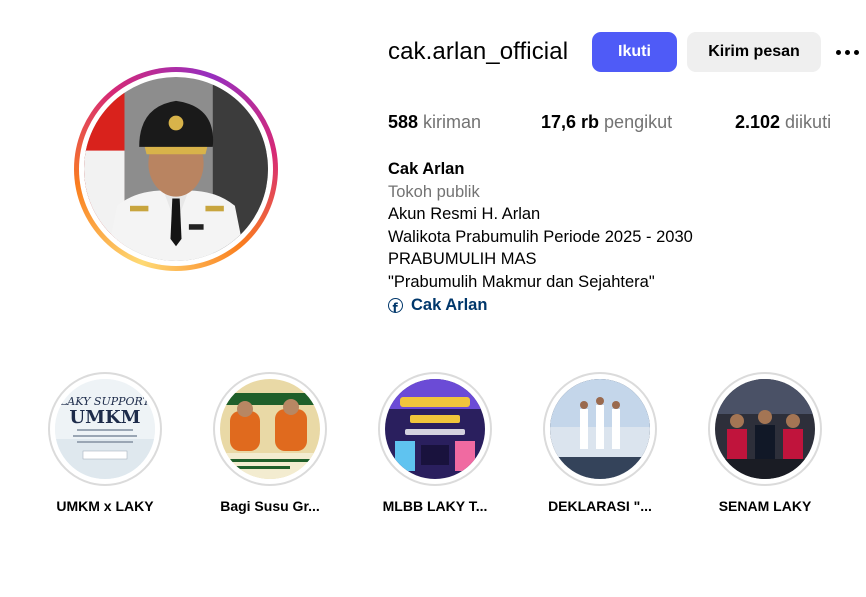  I want to click on followers-value: 17,6 rb, so click(570, 122).